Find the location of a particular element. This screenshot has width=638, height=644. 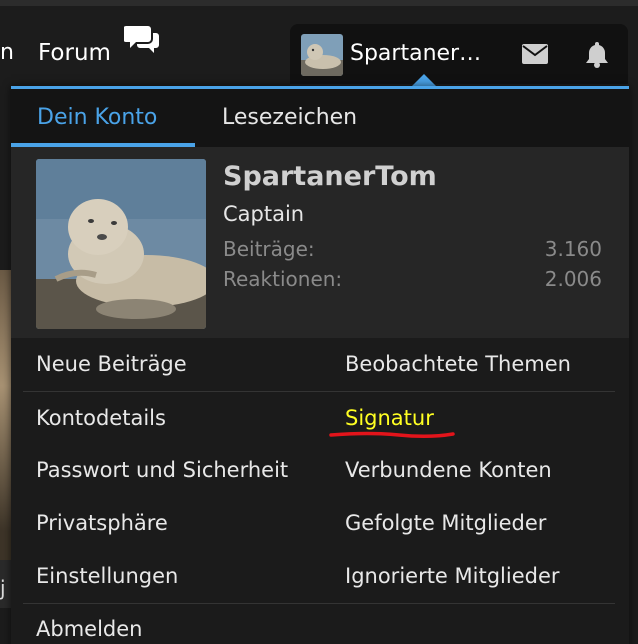

link-abmelden: Abmelden is located at coordinates (89, 629).